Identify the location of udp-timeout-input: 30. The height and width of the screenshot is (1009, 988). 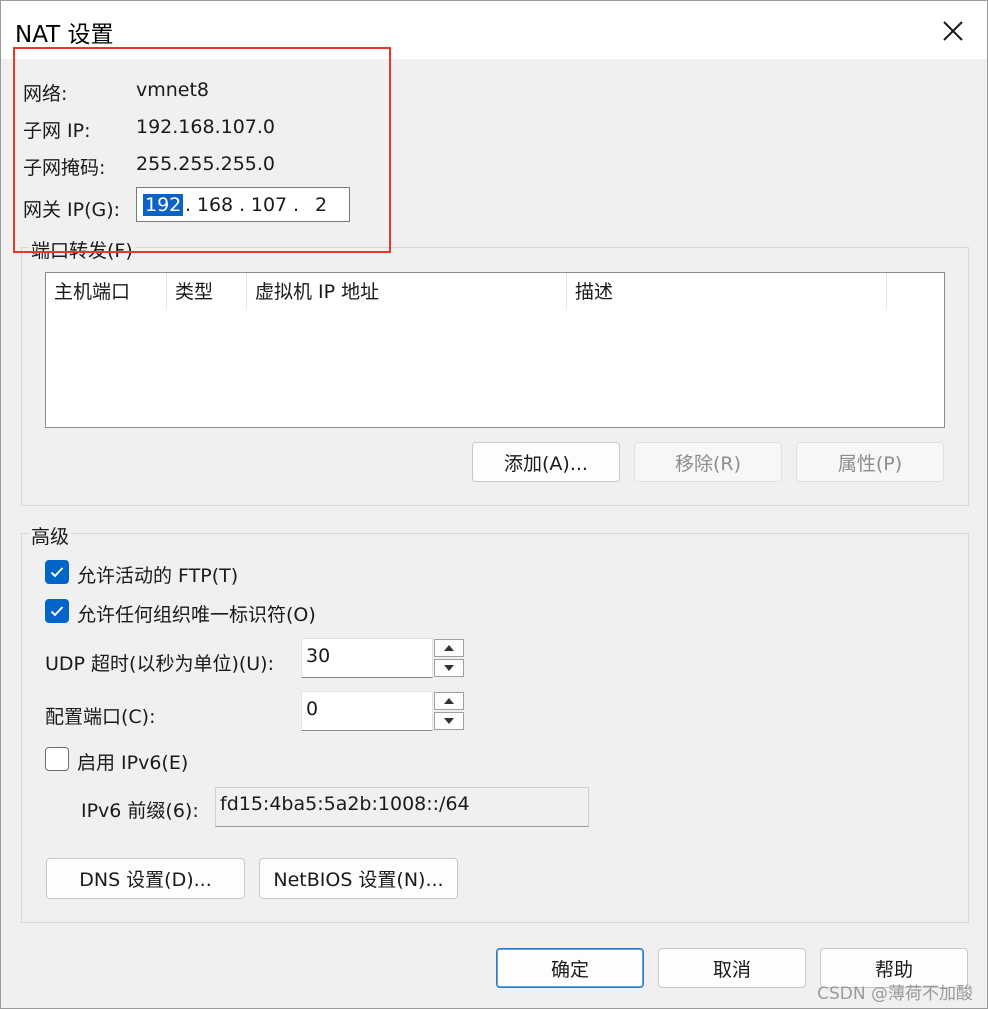
(367, 658).